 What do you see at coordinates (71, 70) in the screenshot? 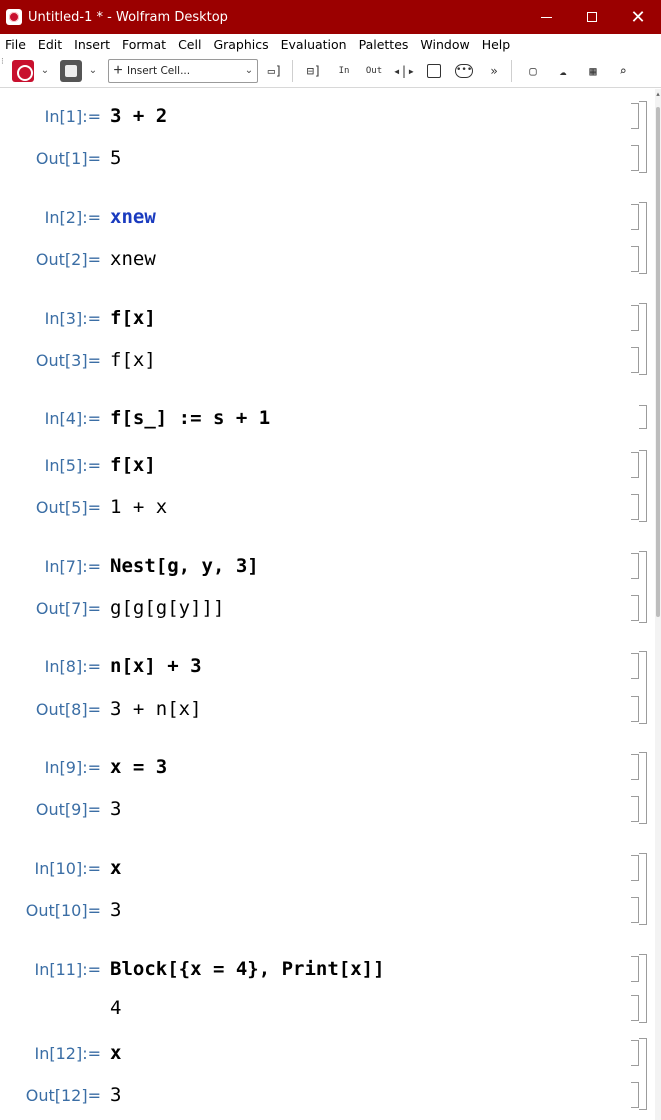
I see `settings-icon` at bounding box center [71, 70].